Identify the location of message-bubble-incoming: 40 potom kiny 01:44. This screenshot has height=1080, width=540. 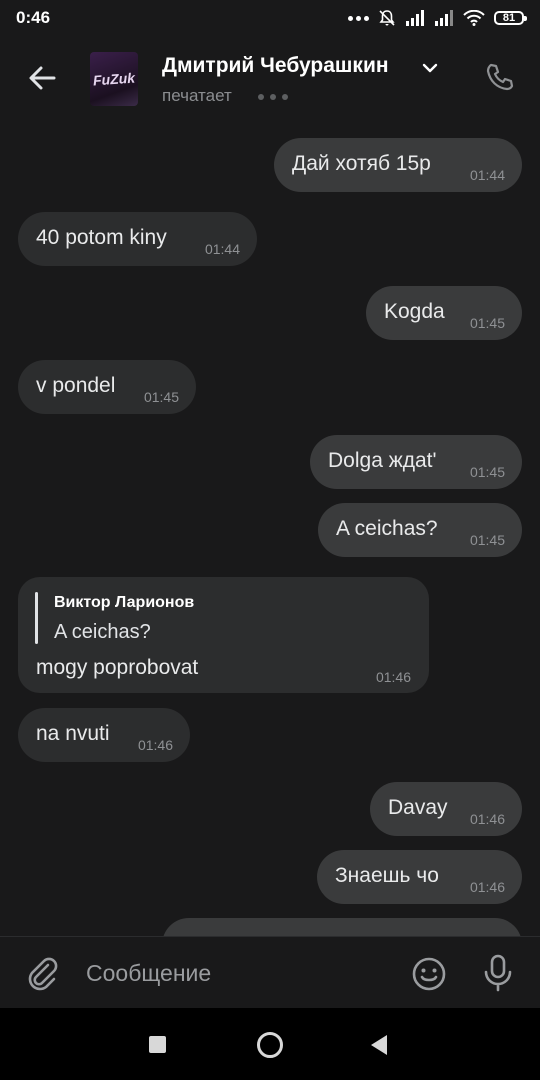
(137, 239).